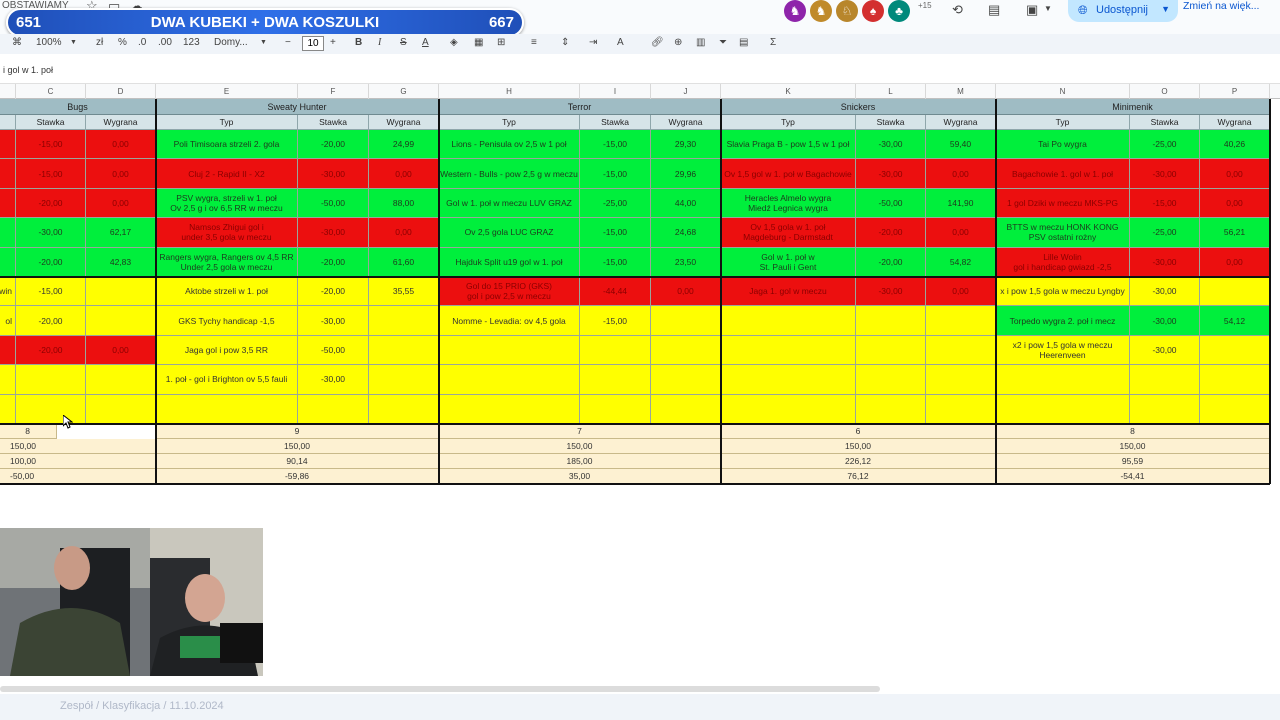  I want to click on video-call-icon: ▣, so click(1032, 10).